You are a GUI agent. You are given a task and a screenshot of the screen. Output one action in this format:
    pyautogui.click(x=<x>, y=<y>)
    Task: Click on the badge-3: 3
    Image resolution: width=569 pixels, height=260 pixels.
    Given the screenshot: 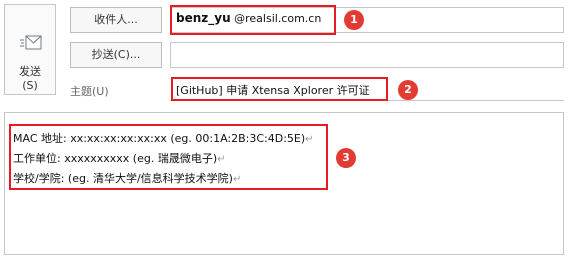 What is the action you would take?
    pyautogui.click(x=346, y=158)
    